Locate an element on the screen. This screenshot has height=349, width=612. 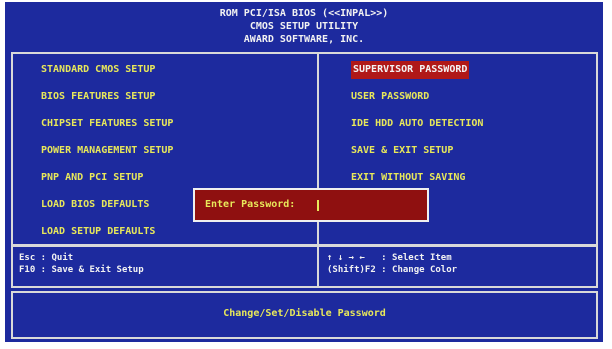
help-select-item-key: ↑ ↓ → ← : Select Item is located at coordinates (389, 258).